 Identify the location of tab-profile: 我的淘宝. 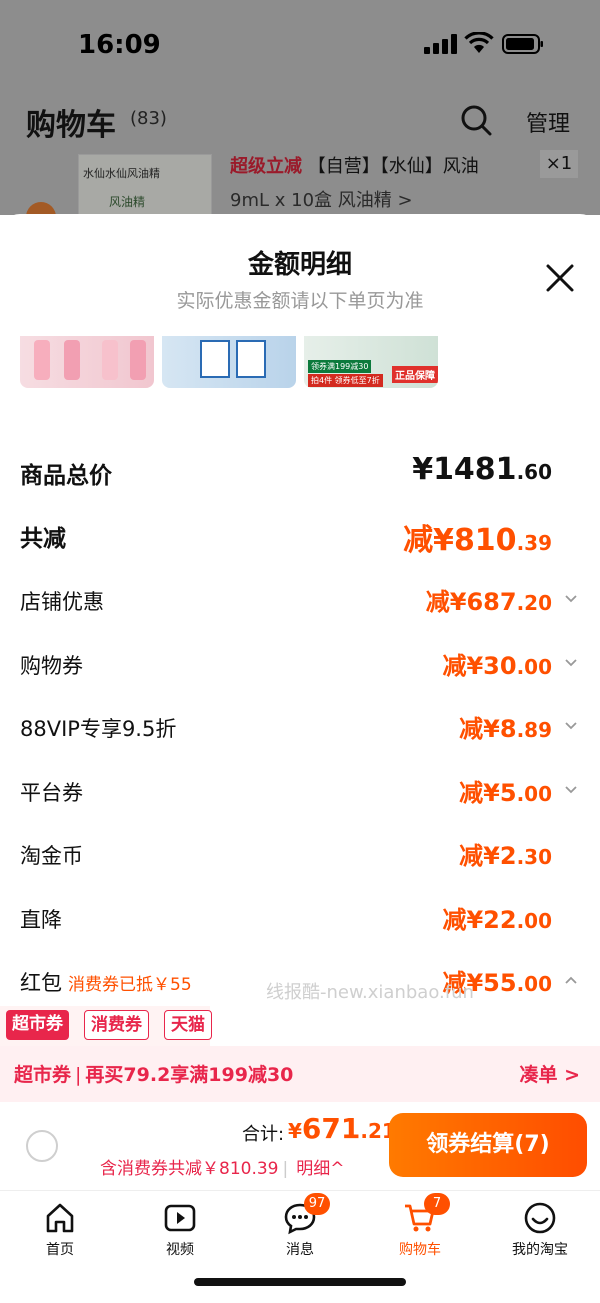
(540, 1229).